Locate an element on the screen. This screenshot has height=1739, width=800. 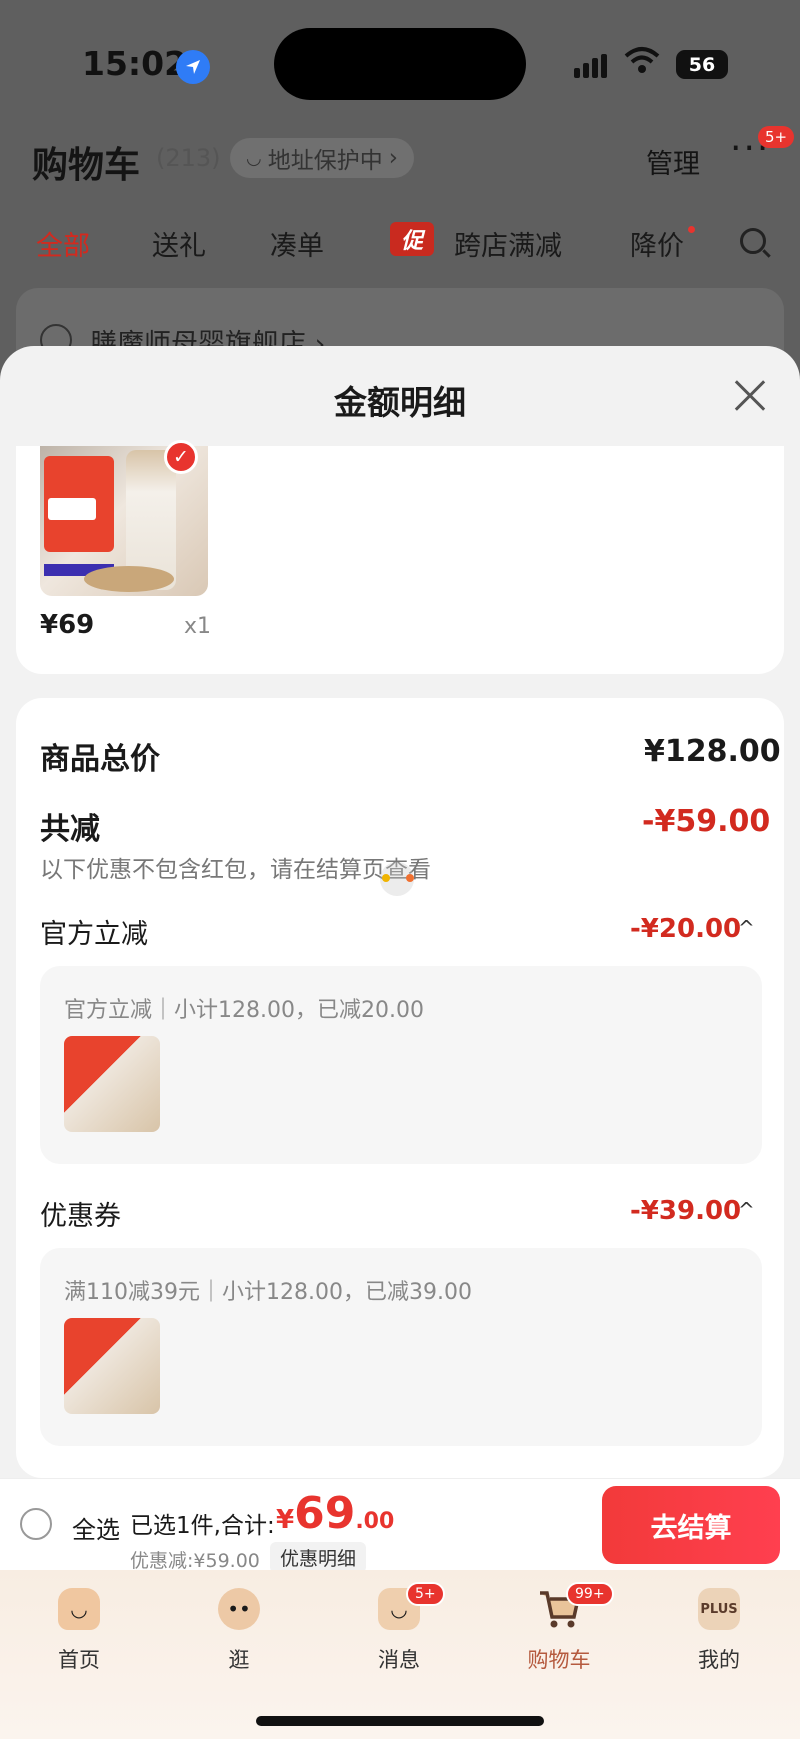
location-arrow-icon is located at coordinates (193, 67).